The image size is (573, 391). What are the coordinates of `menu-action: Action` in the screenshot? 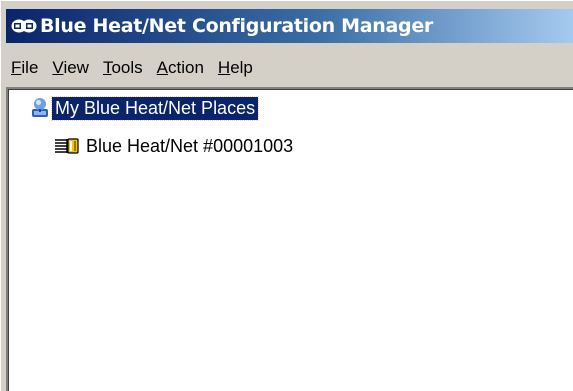 It's located at (181, 68).